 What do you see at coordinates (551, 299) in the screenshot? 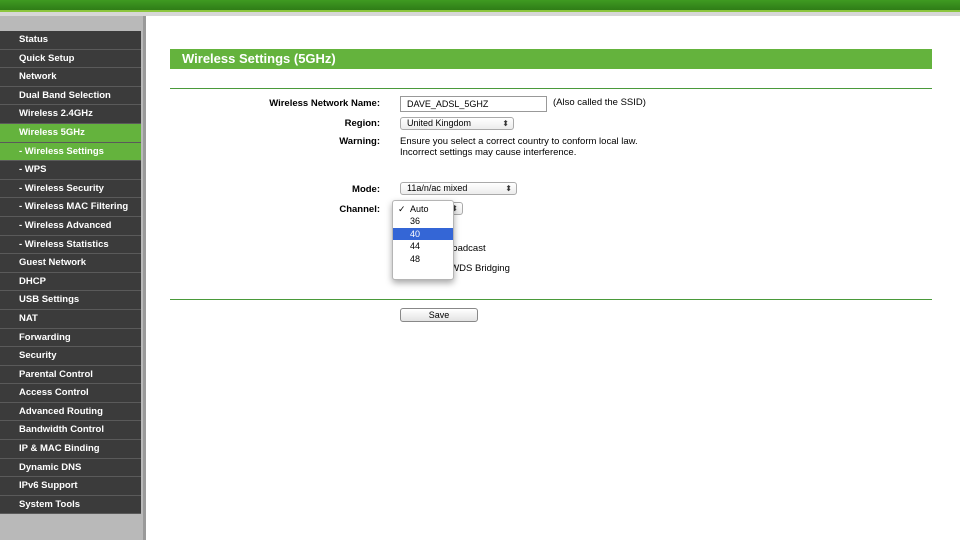
I see `bottom-divider` at bounding box center [551, 299].